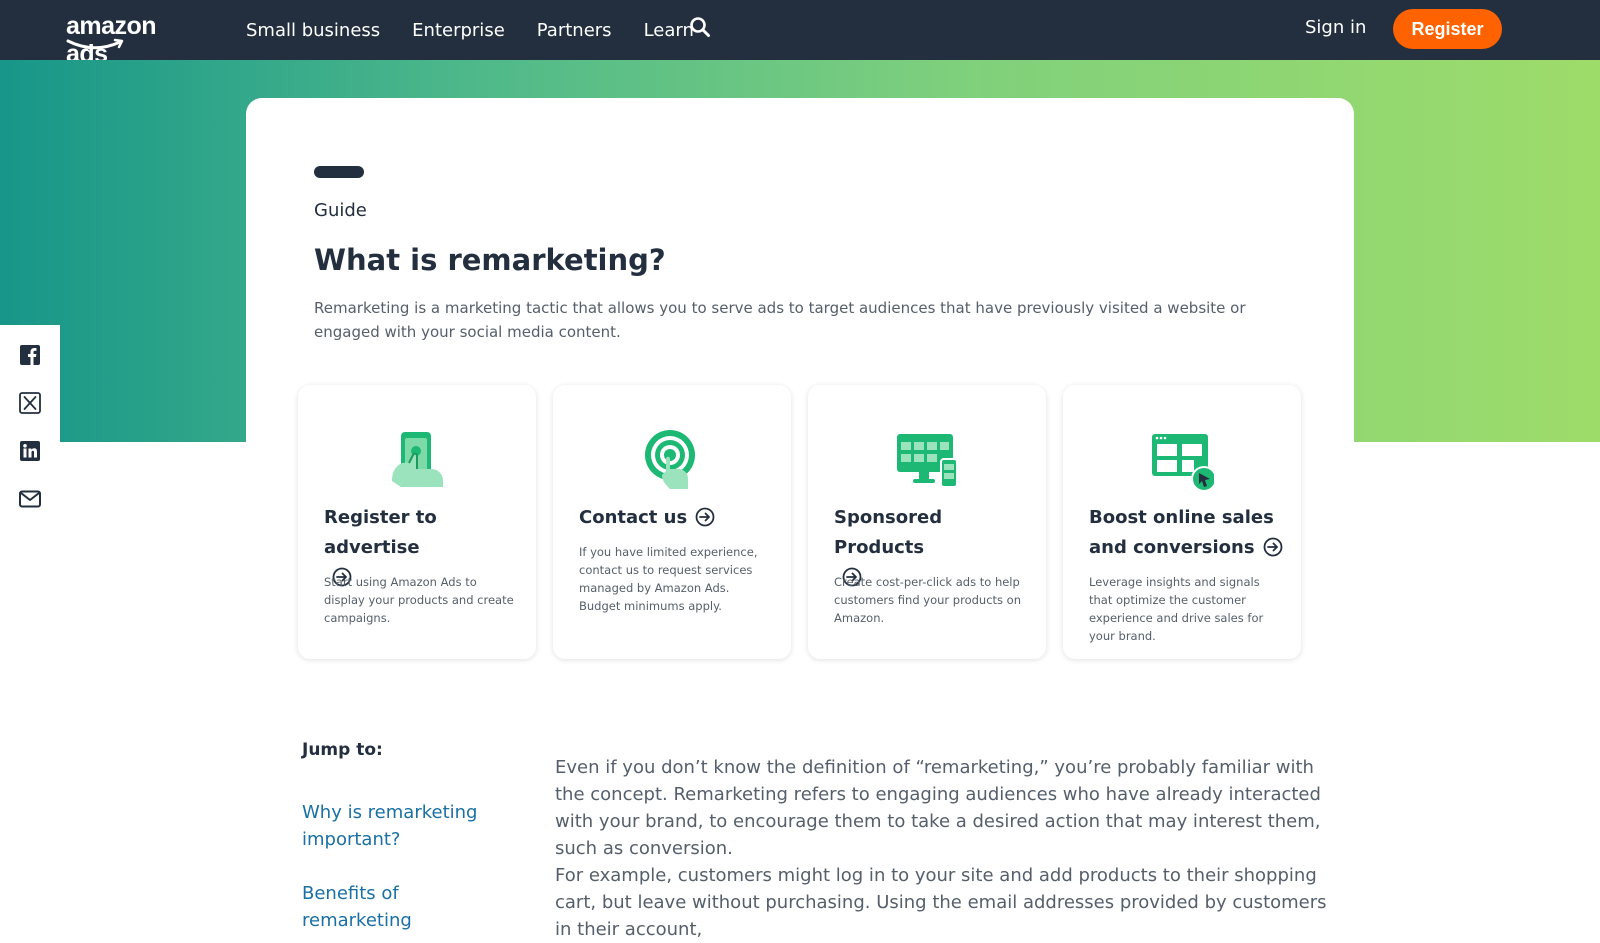 The height and width of the screenshot is (943, 1600). I want to click on jump-link-benefits: Benefits of remarketing, so click(402, 907).